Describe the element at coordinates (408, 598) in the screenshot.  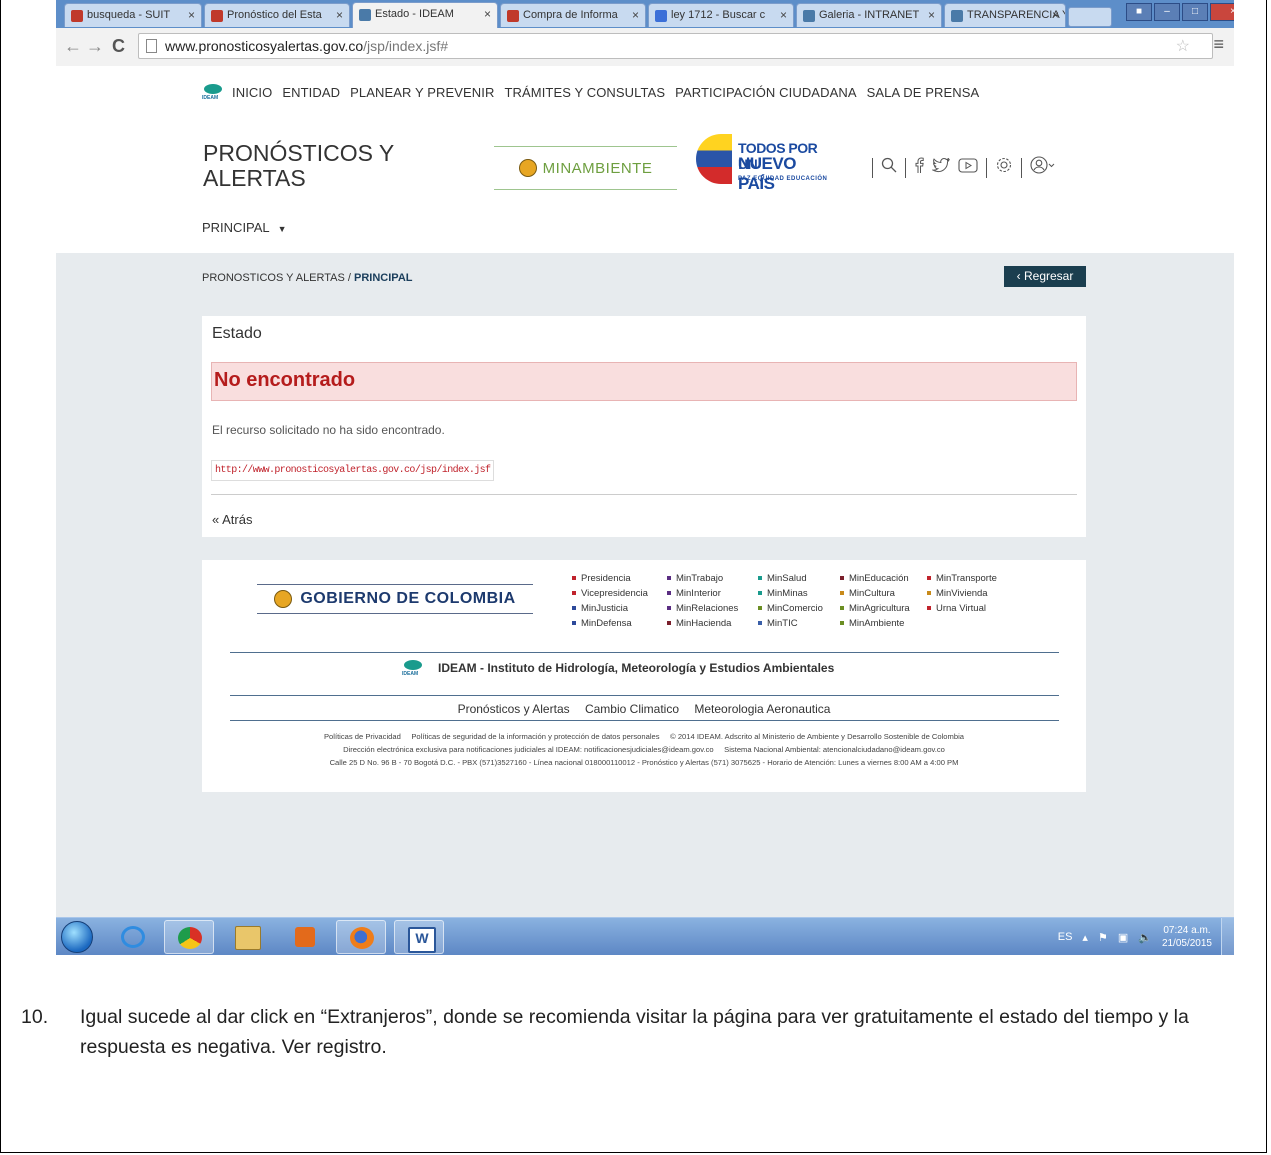
I see `gobierno-label: GOBIERNO DE COLOMBIA` at that location.